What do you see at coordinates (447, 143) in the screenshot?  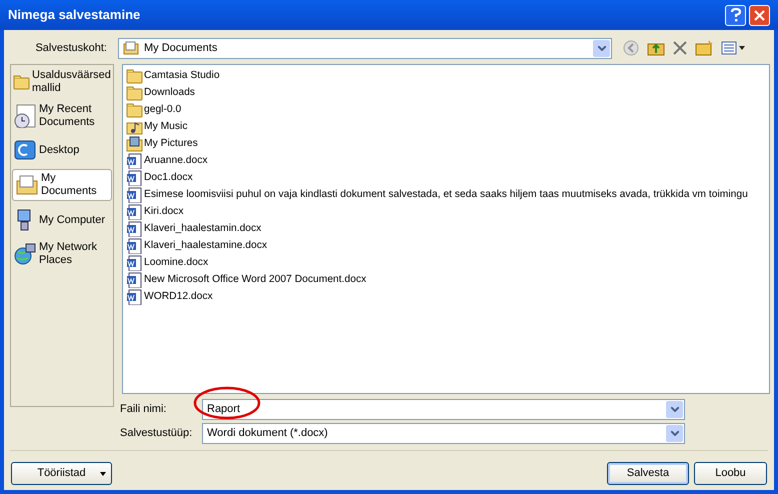 I see `file-item: My Pictures` at bounding box center [447, 143].